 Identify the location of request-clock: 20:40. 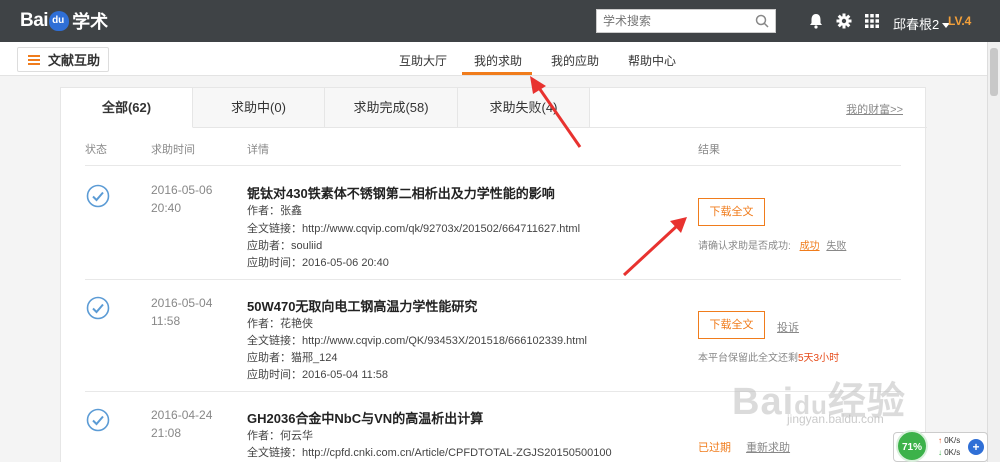
(166, 208).